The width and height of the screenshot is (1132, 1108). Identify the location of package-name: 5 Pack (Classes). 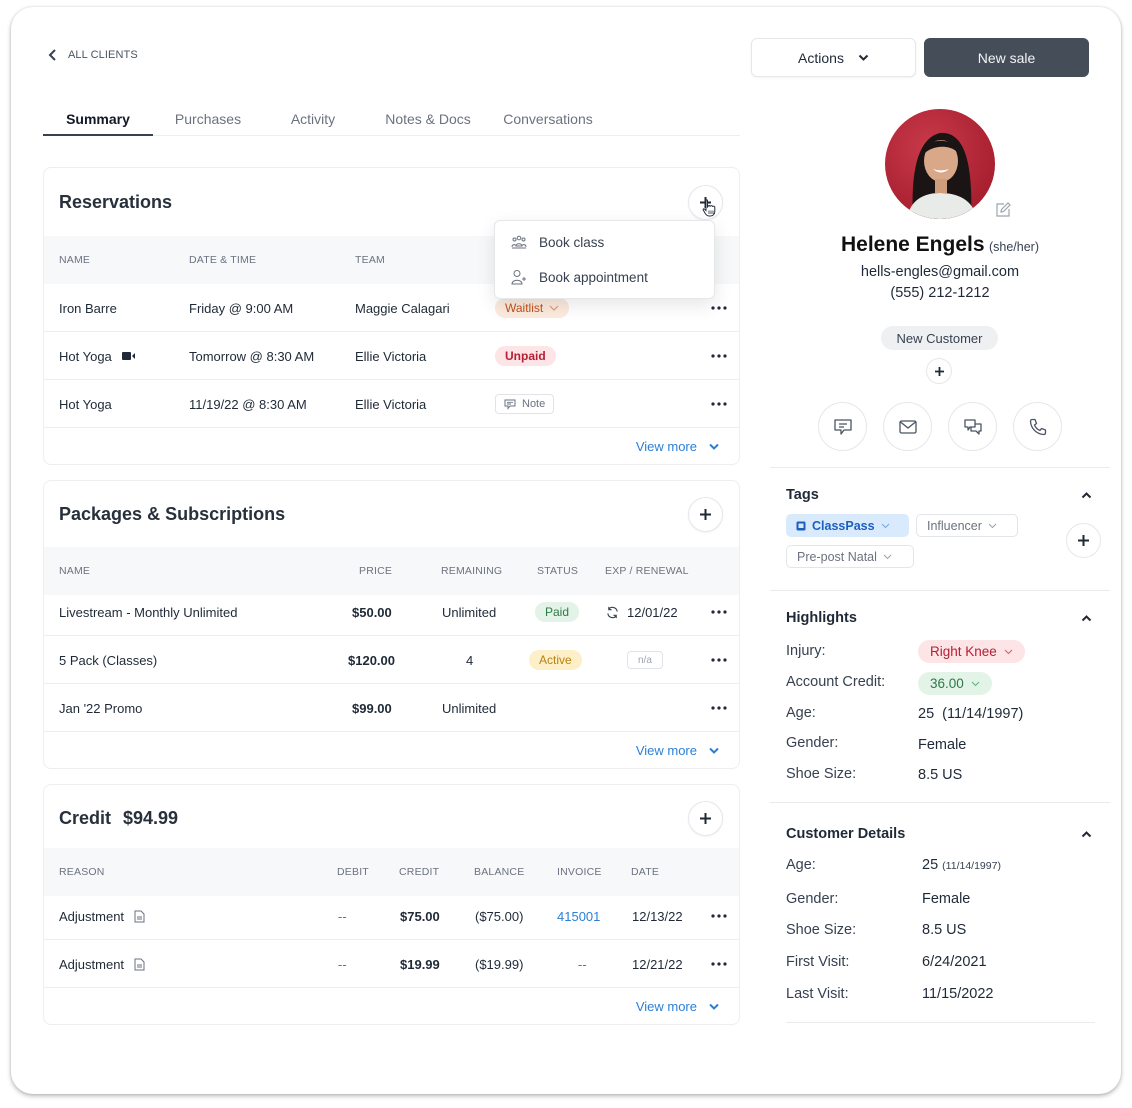
(108, 660).